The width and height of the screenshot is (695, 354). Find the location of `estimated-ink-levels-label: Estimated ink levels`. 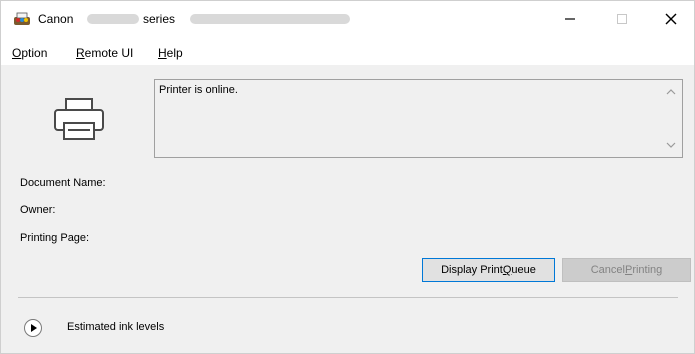

estimated-ink-levels-label: Estimated ink levels is located at coordinates (116, 327).